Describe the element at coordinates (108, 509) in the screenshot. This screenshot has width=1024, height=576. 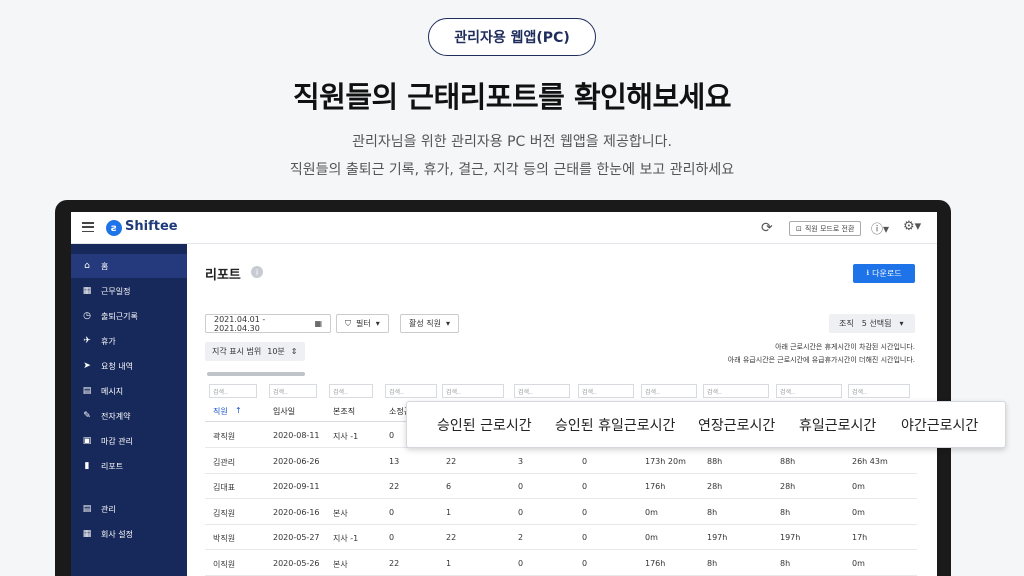
I see `sidebar-item-label: 관리` at that location.